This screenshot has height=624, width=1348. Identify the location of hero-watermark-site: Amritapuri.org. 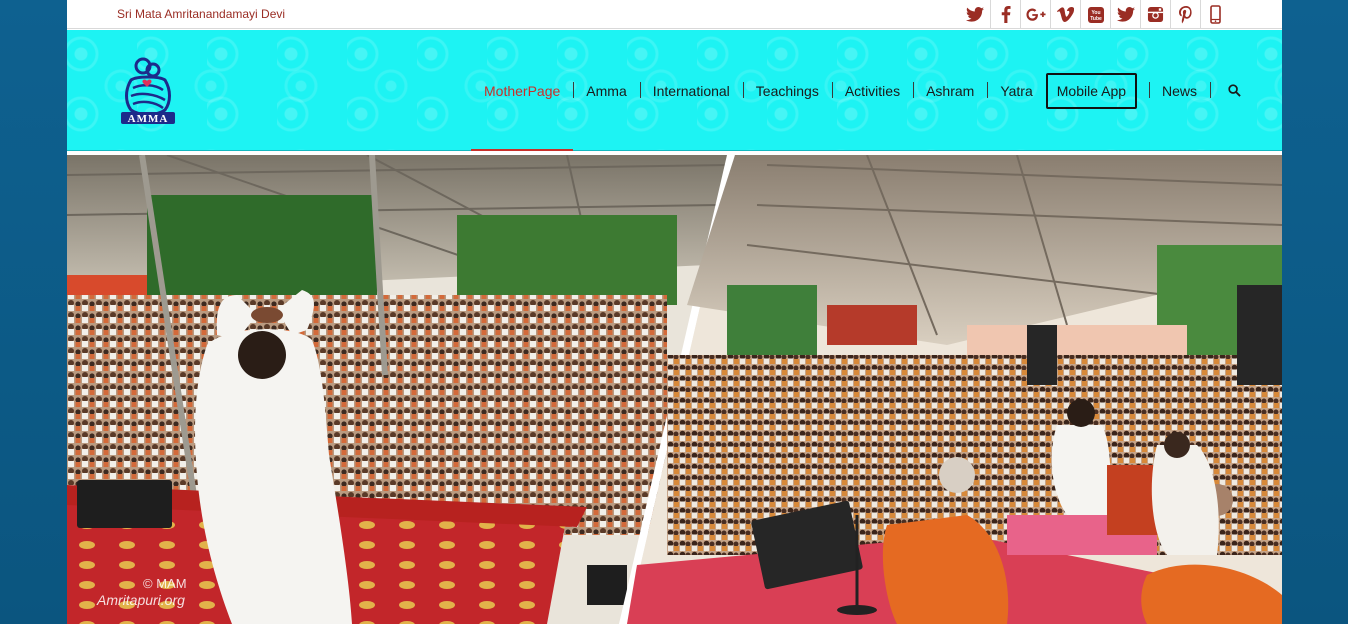
(140, 600).